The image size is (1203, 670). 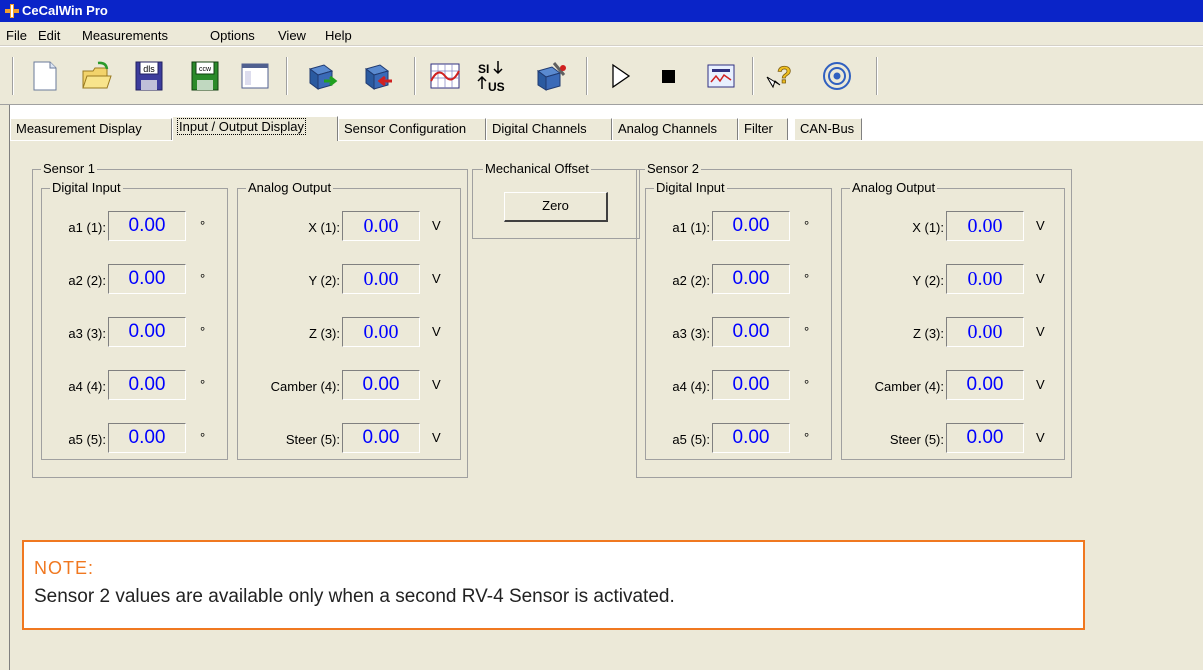 What do you see at coordinates (86, 187) in the screenshot?
I see `sensor1-digital-input-title: Digital Input` at bounding box center [86, 187].